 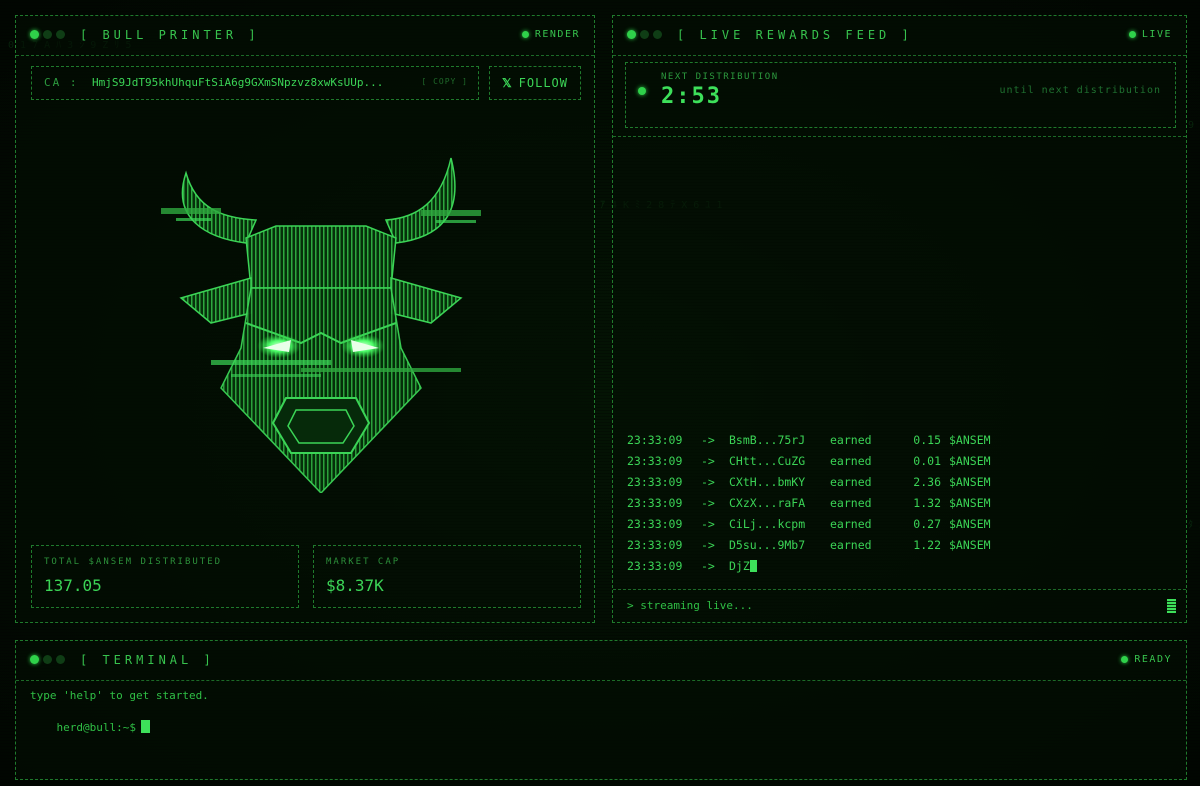 I want to click on feed-address: CiLj...kcpm, so click(x=767, y=524).